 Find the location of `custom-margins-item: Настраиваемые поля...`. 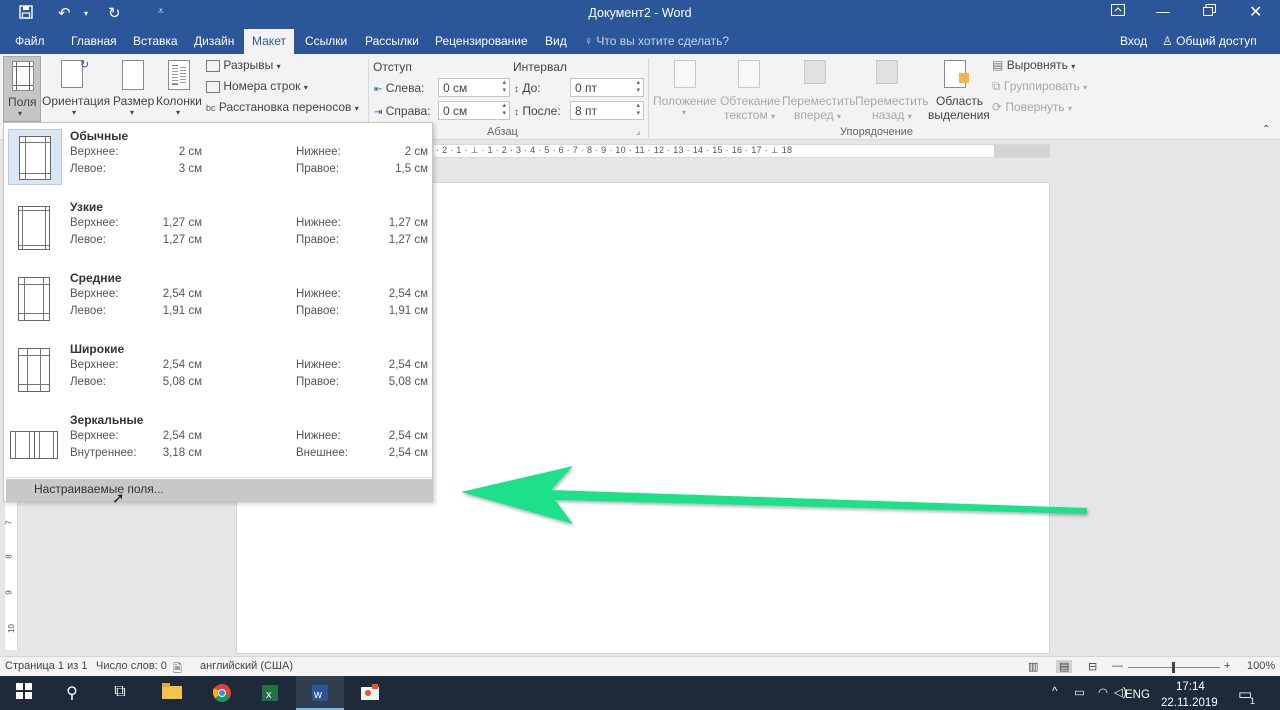

custom-margins-item: Настраиваемые поля... is located at coordinates (219, 490).